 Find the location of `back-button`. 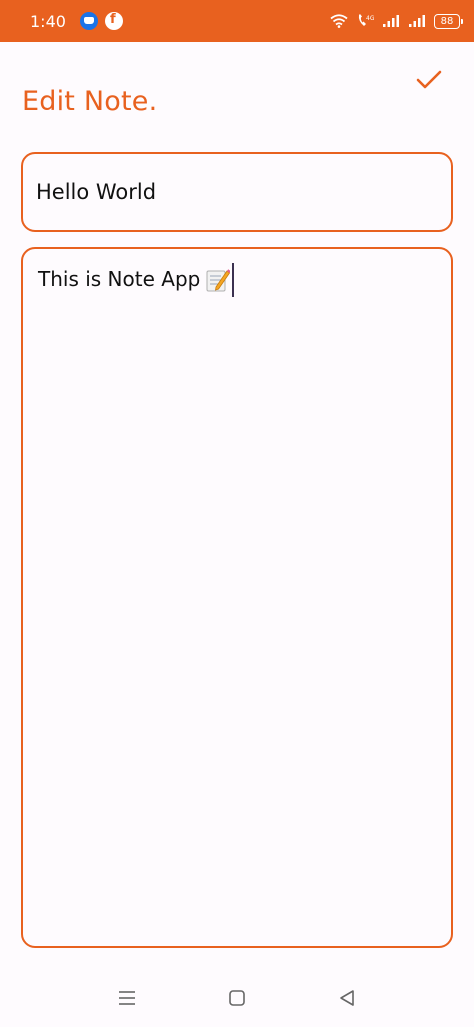

back-button is located at coordinates (347, 998).